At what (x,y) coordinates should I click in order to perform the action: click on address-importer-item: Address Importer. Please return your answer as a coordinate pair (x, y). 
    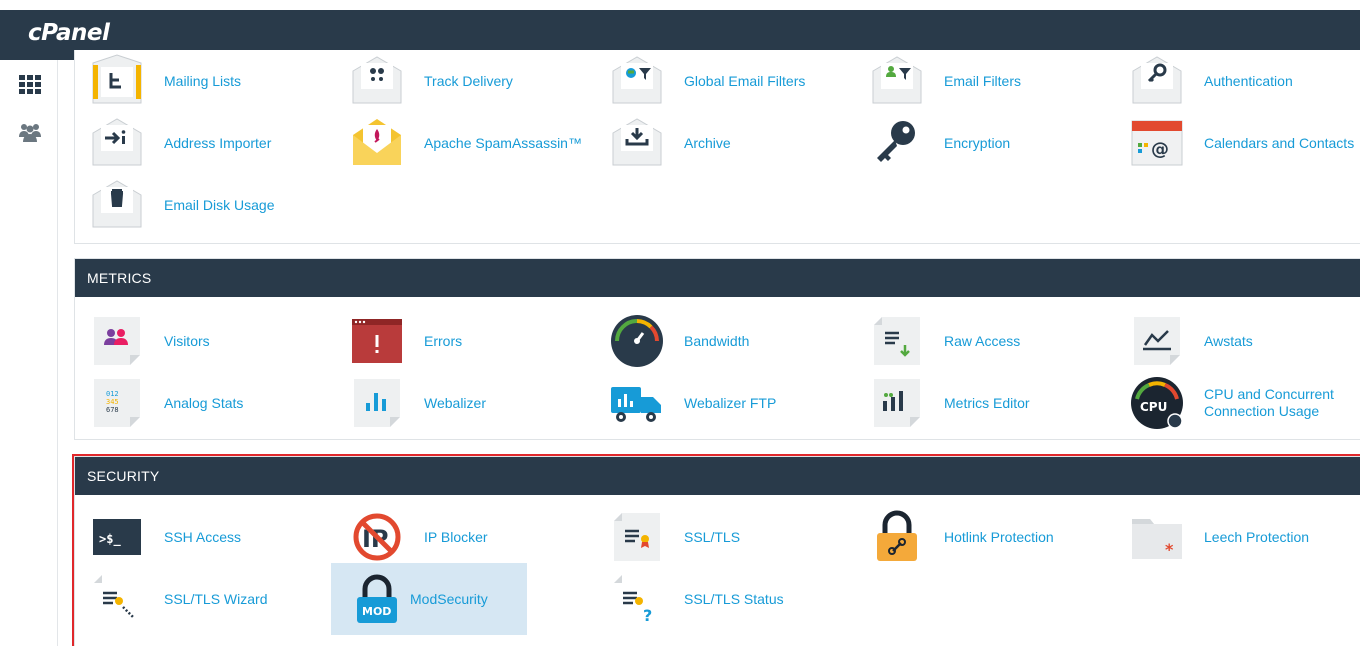
    Looking at the image, I should click on (214, 143).